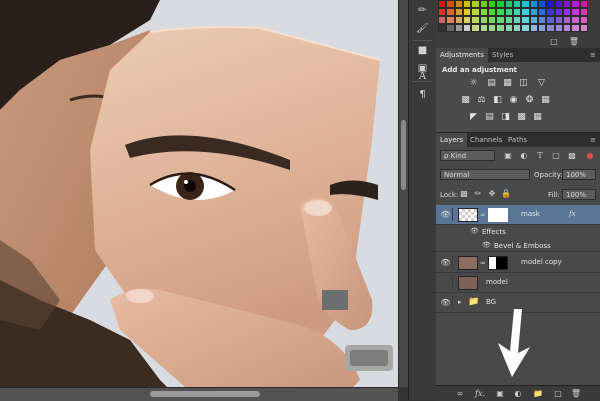  I want to click on new-swatch-icon: □, so click(554, 41).